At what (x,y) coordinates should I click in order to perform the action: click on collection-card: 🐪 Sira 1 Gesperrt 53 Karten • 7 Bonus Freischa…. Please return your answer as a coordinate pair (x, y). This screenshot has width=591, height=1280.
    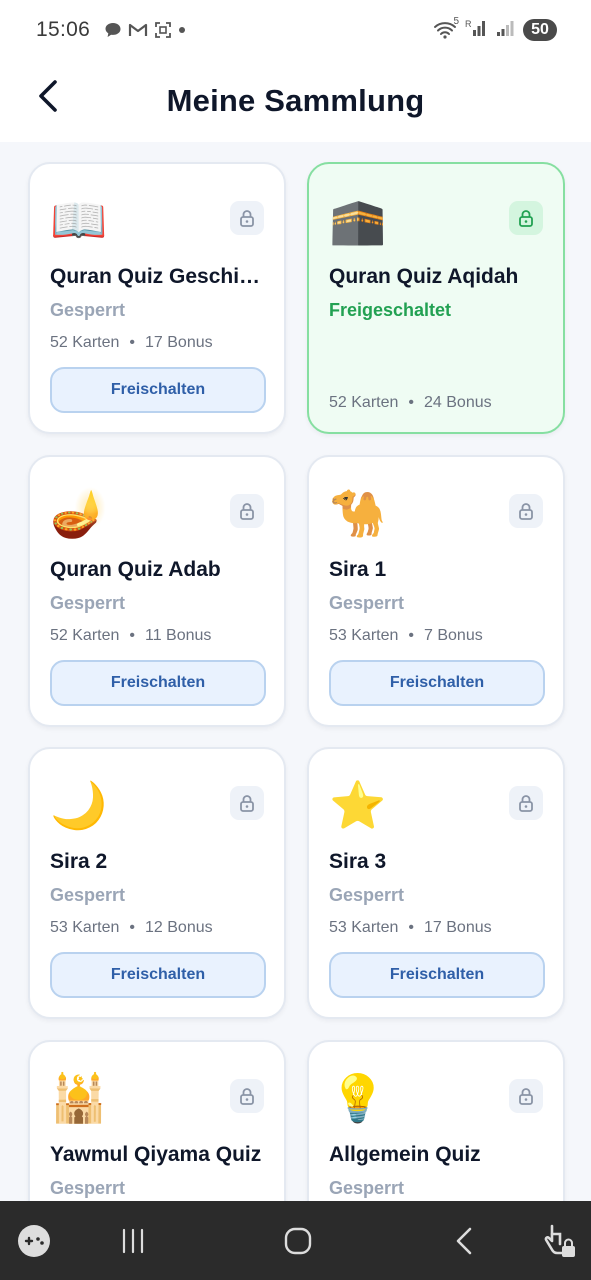
    Looking at the image, I should click on (436, 591).